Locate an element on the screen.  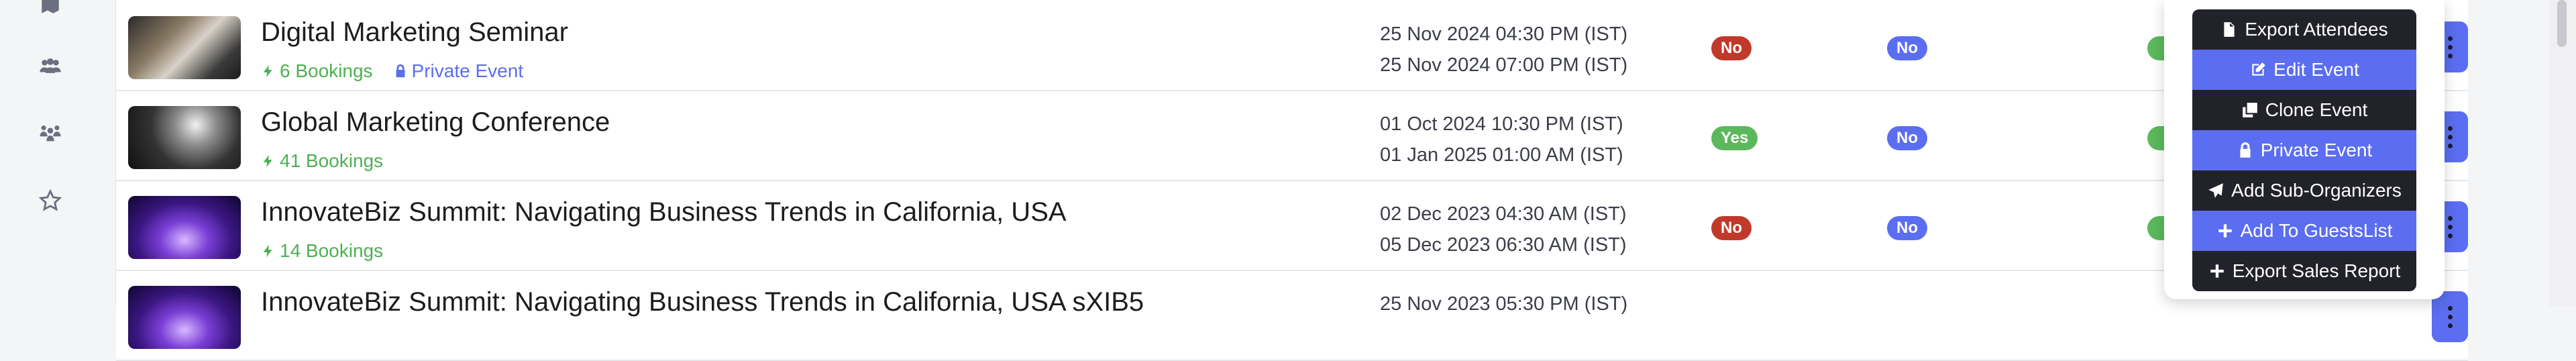
bookings-count: 14 Bookings is located at coordinates (332, 250).